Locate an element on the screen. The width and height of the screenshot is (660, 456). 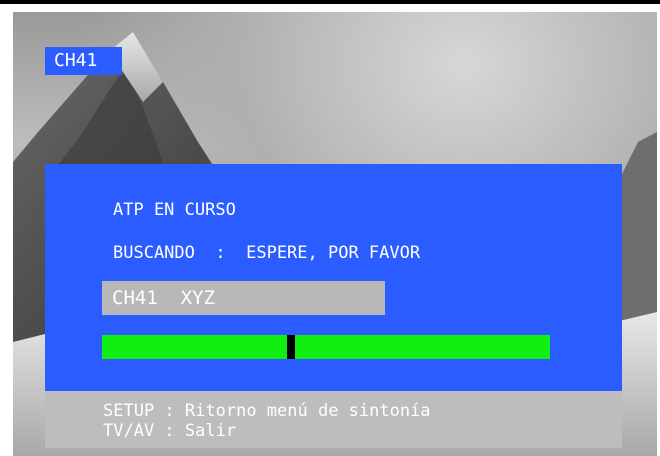
channel-name-box: CH41 XYZ is located at coordinates (243, 298).